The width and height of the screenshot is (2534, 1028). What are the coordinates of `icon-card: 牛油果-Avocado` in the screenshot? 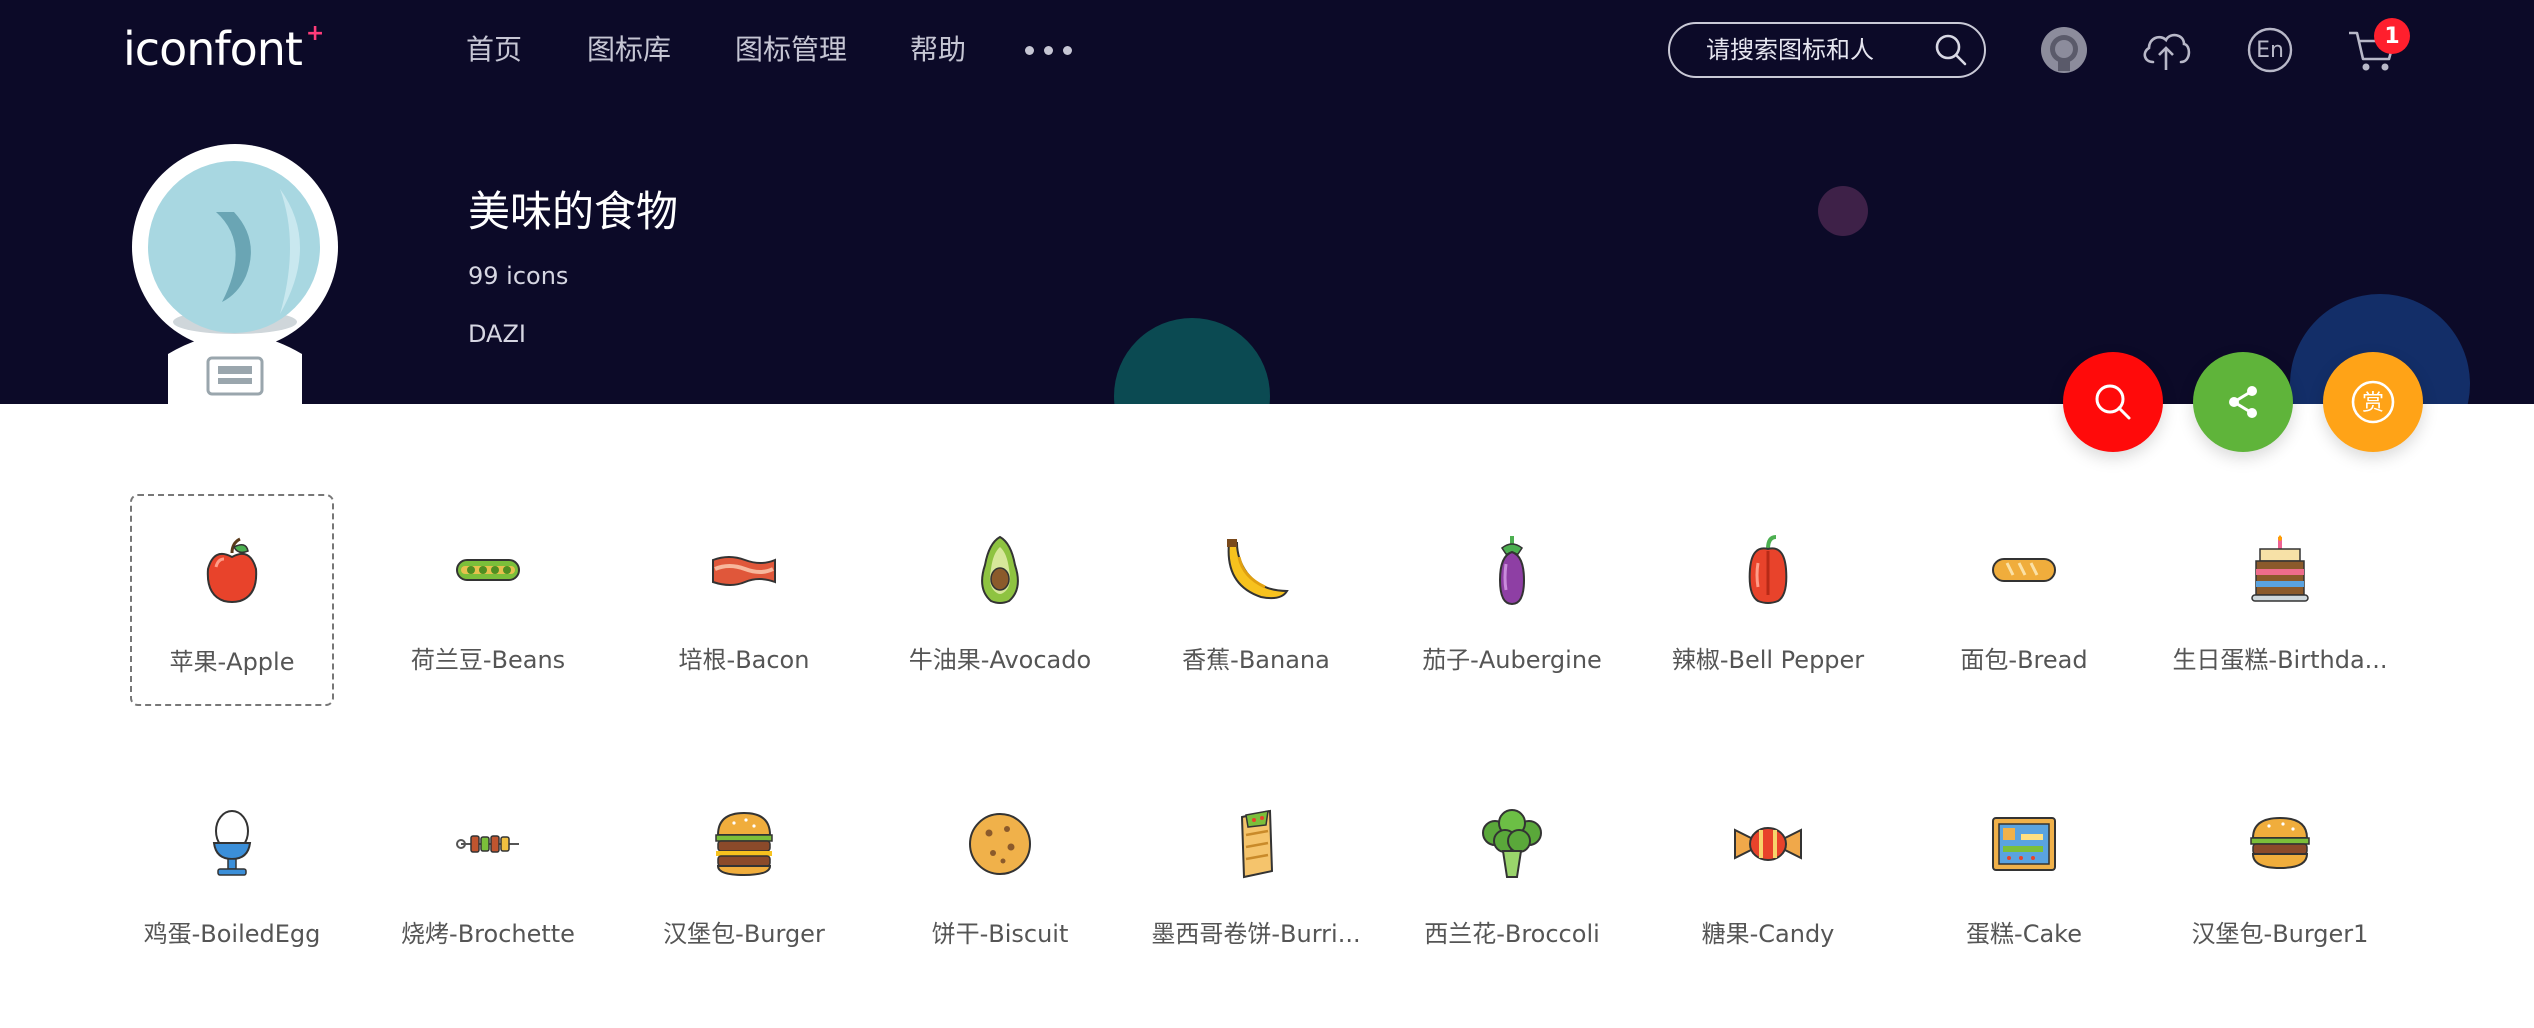 It's located at (1000, 600).